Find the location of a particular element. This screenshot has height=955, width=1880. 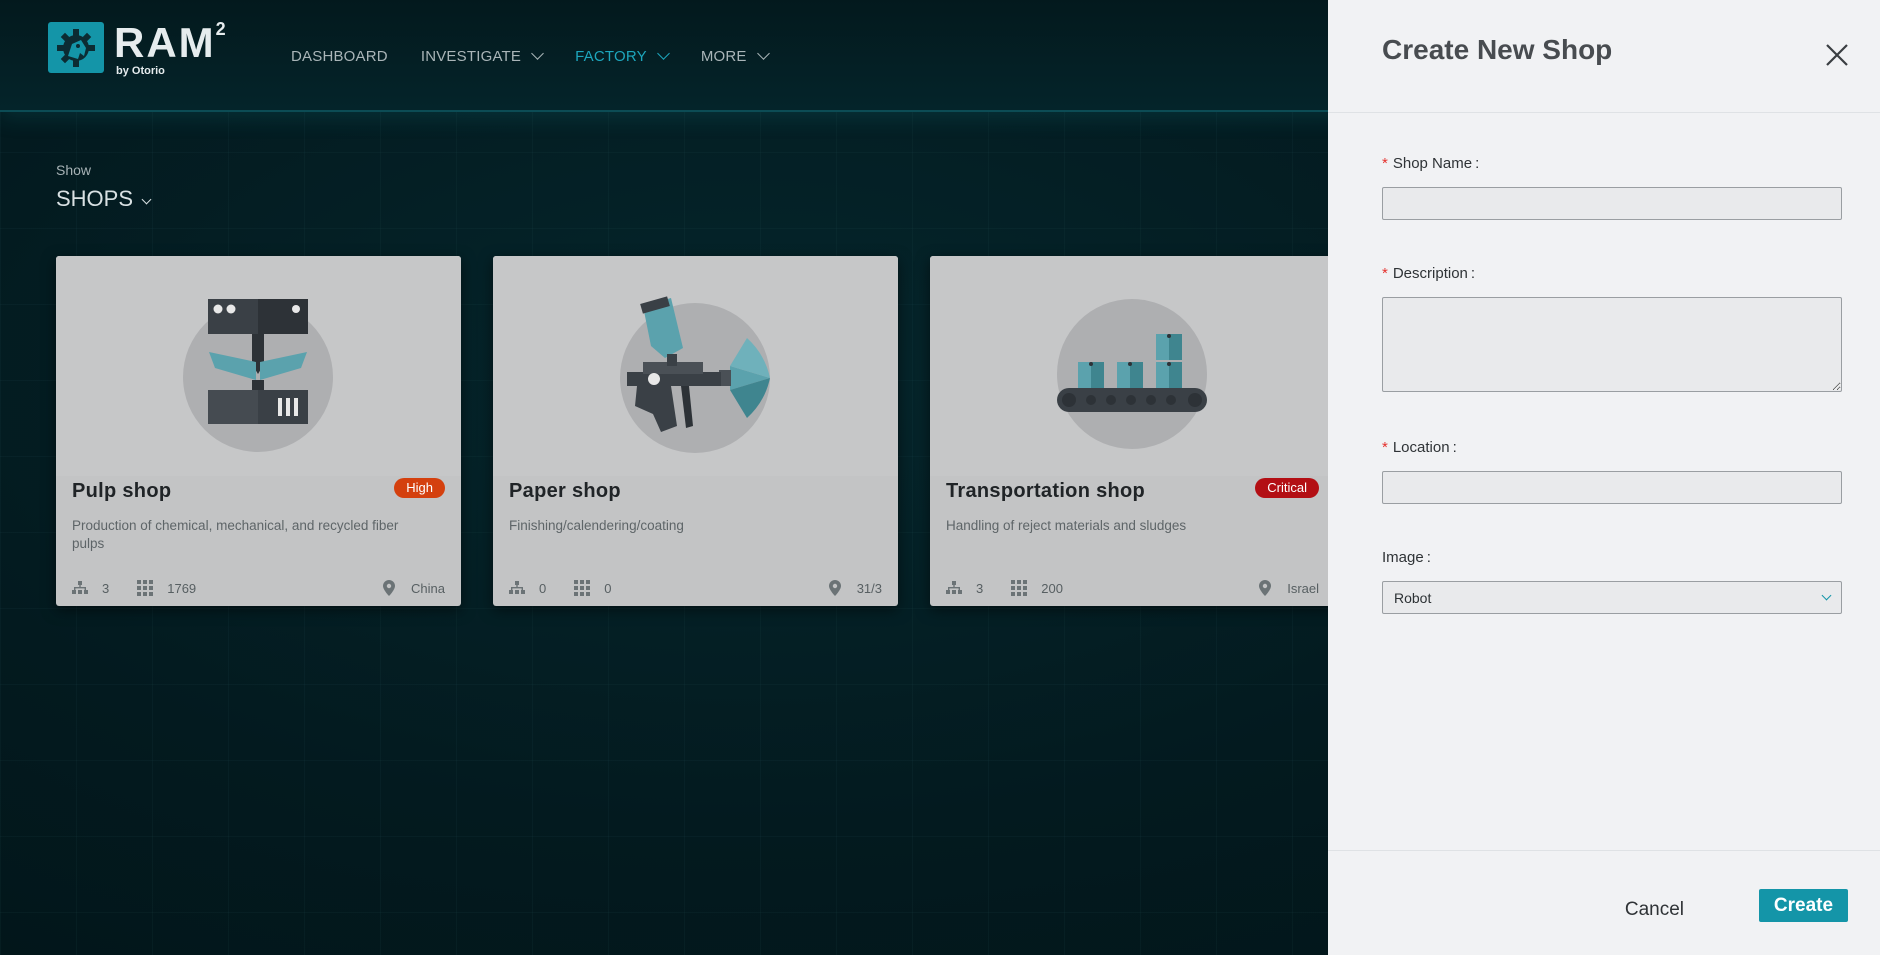

zones-count: 0 is located at coordinates (543, 588).